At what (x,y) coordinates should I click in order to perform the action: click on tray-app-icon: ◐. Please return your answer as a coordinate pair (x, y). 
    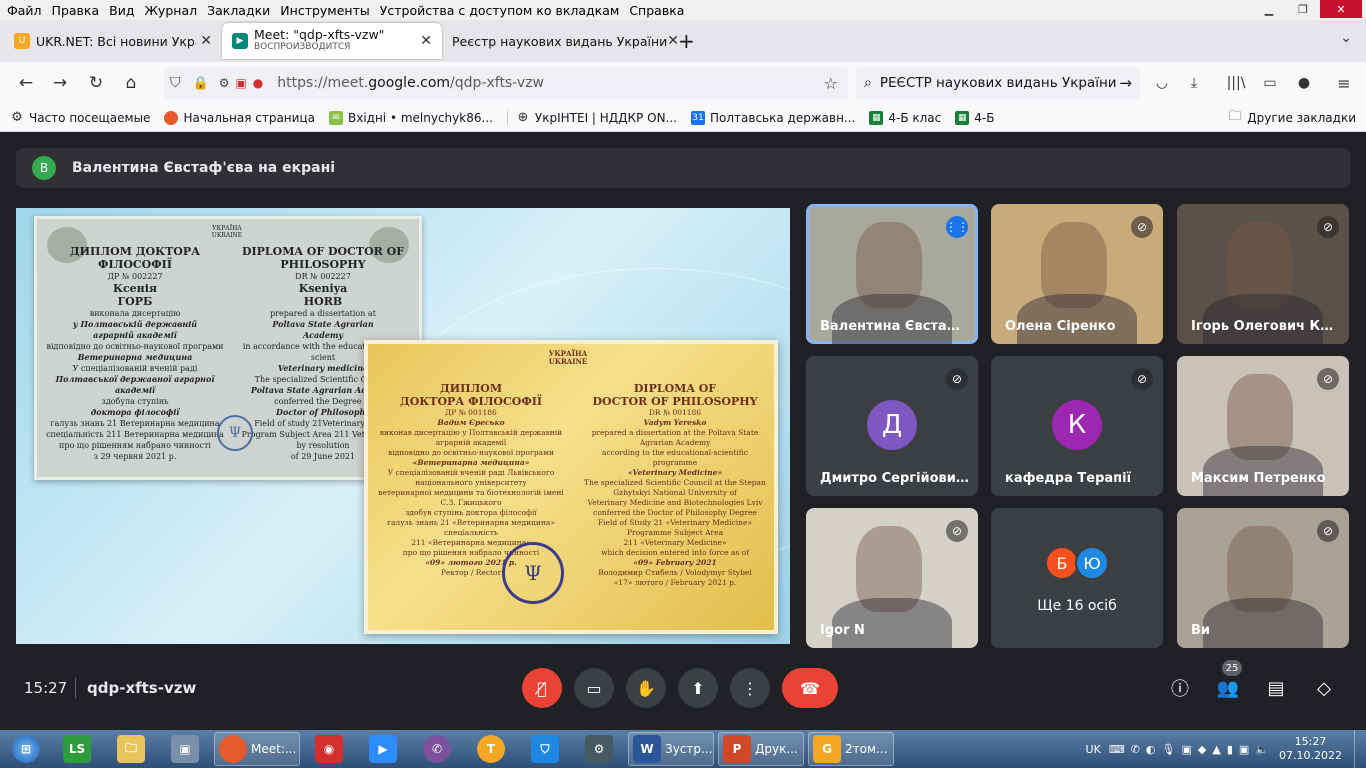
    Looking at the image, I should click on (1151, 749).